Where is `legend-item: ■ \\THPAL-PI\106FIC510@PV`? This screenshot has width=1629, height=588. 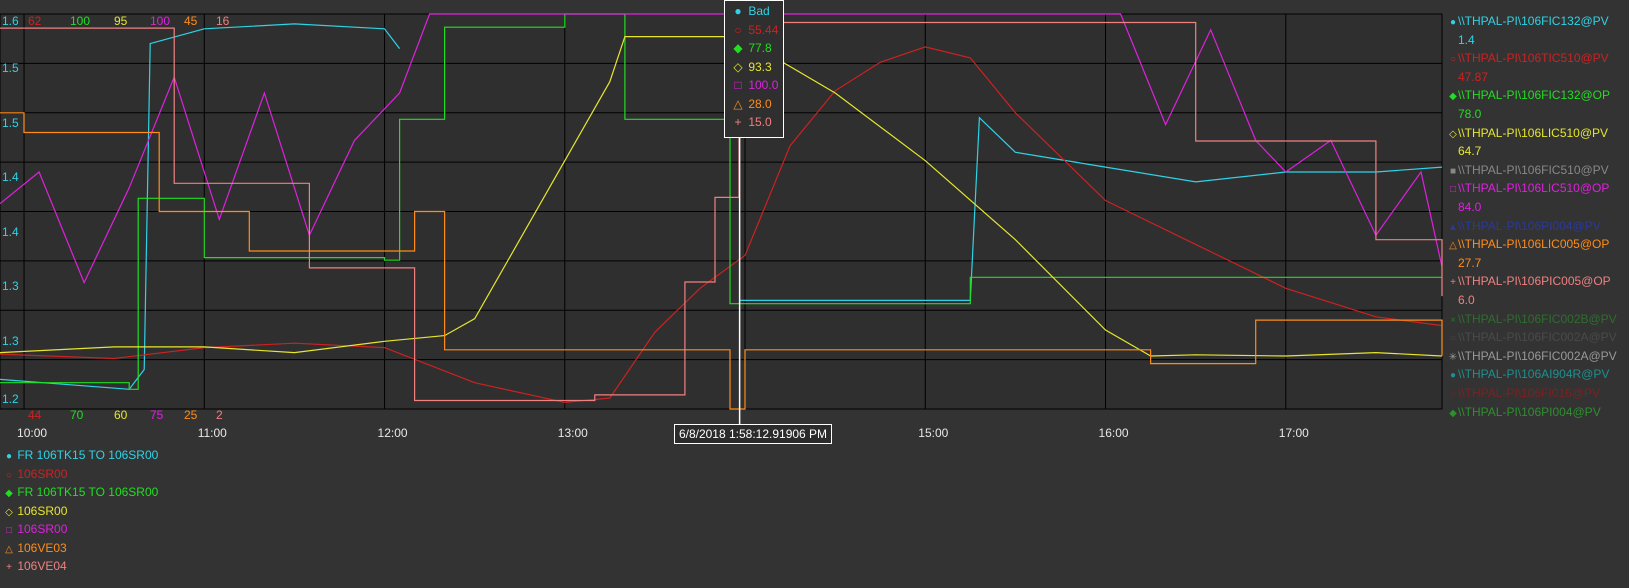 legend-item: ■ \\THPAL-PI\106FIC510@PV is located at coordinates (1528, 170).